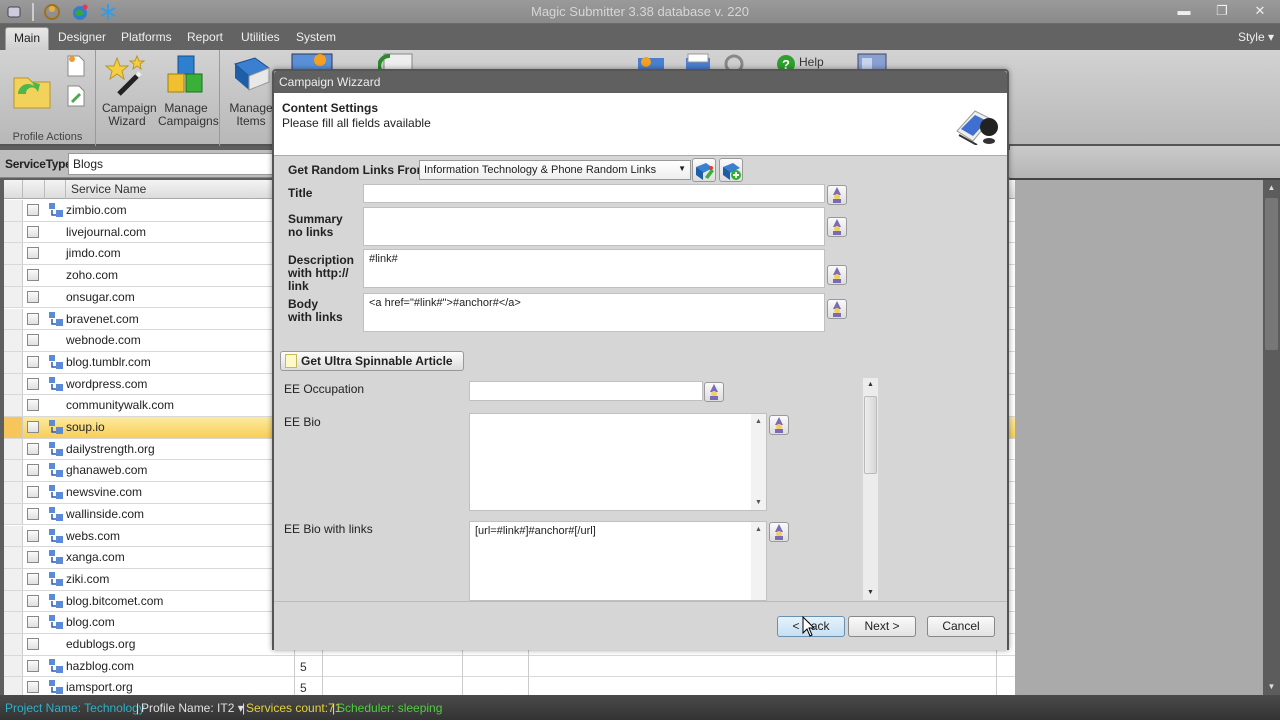  I want to click on table-row: hazblog.com 5, so click(509, 666).